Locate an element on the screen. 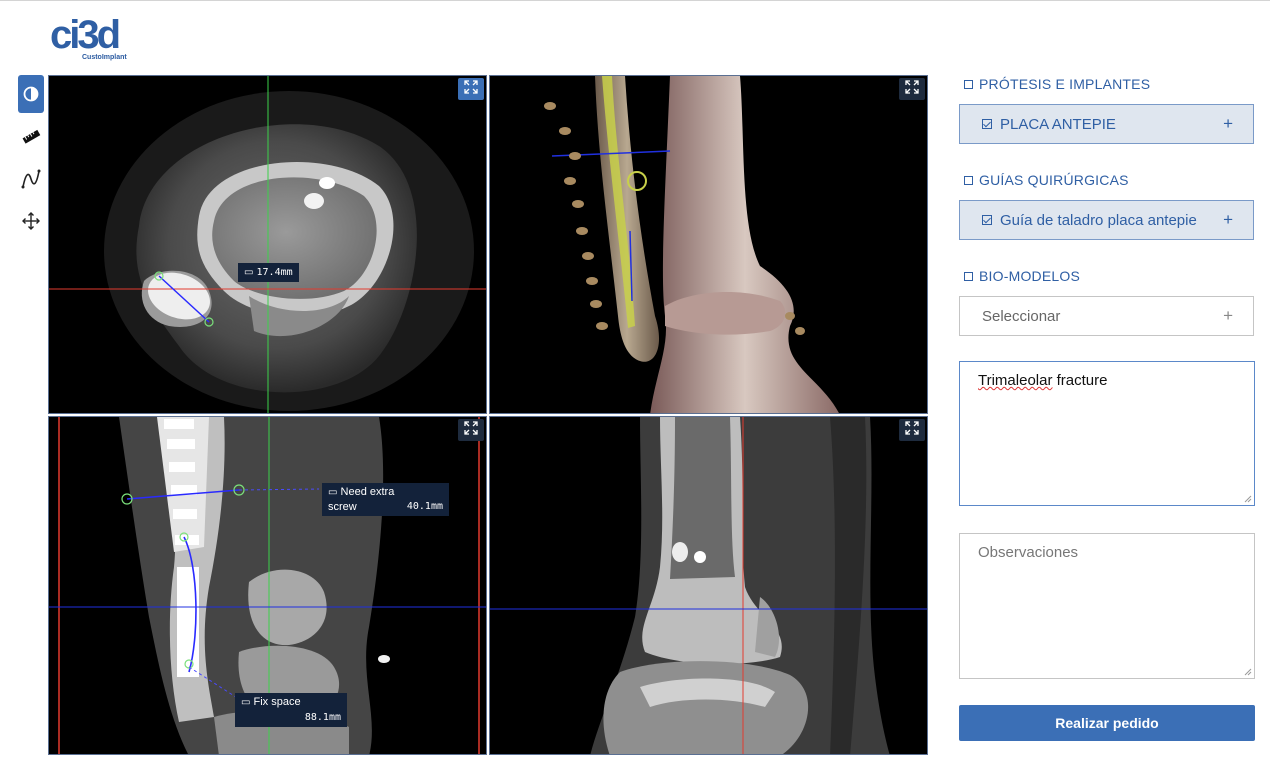 This screenshot has width=1270, height=761. section-protesis: PRÓTESIS E IMPLANTES is located at coordinates (1057, 84).